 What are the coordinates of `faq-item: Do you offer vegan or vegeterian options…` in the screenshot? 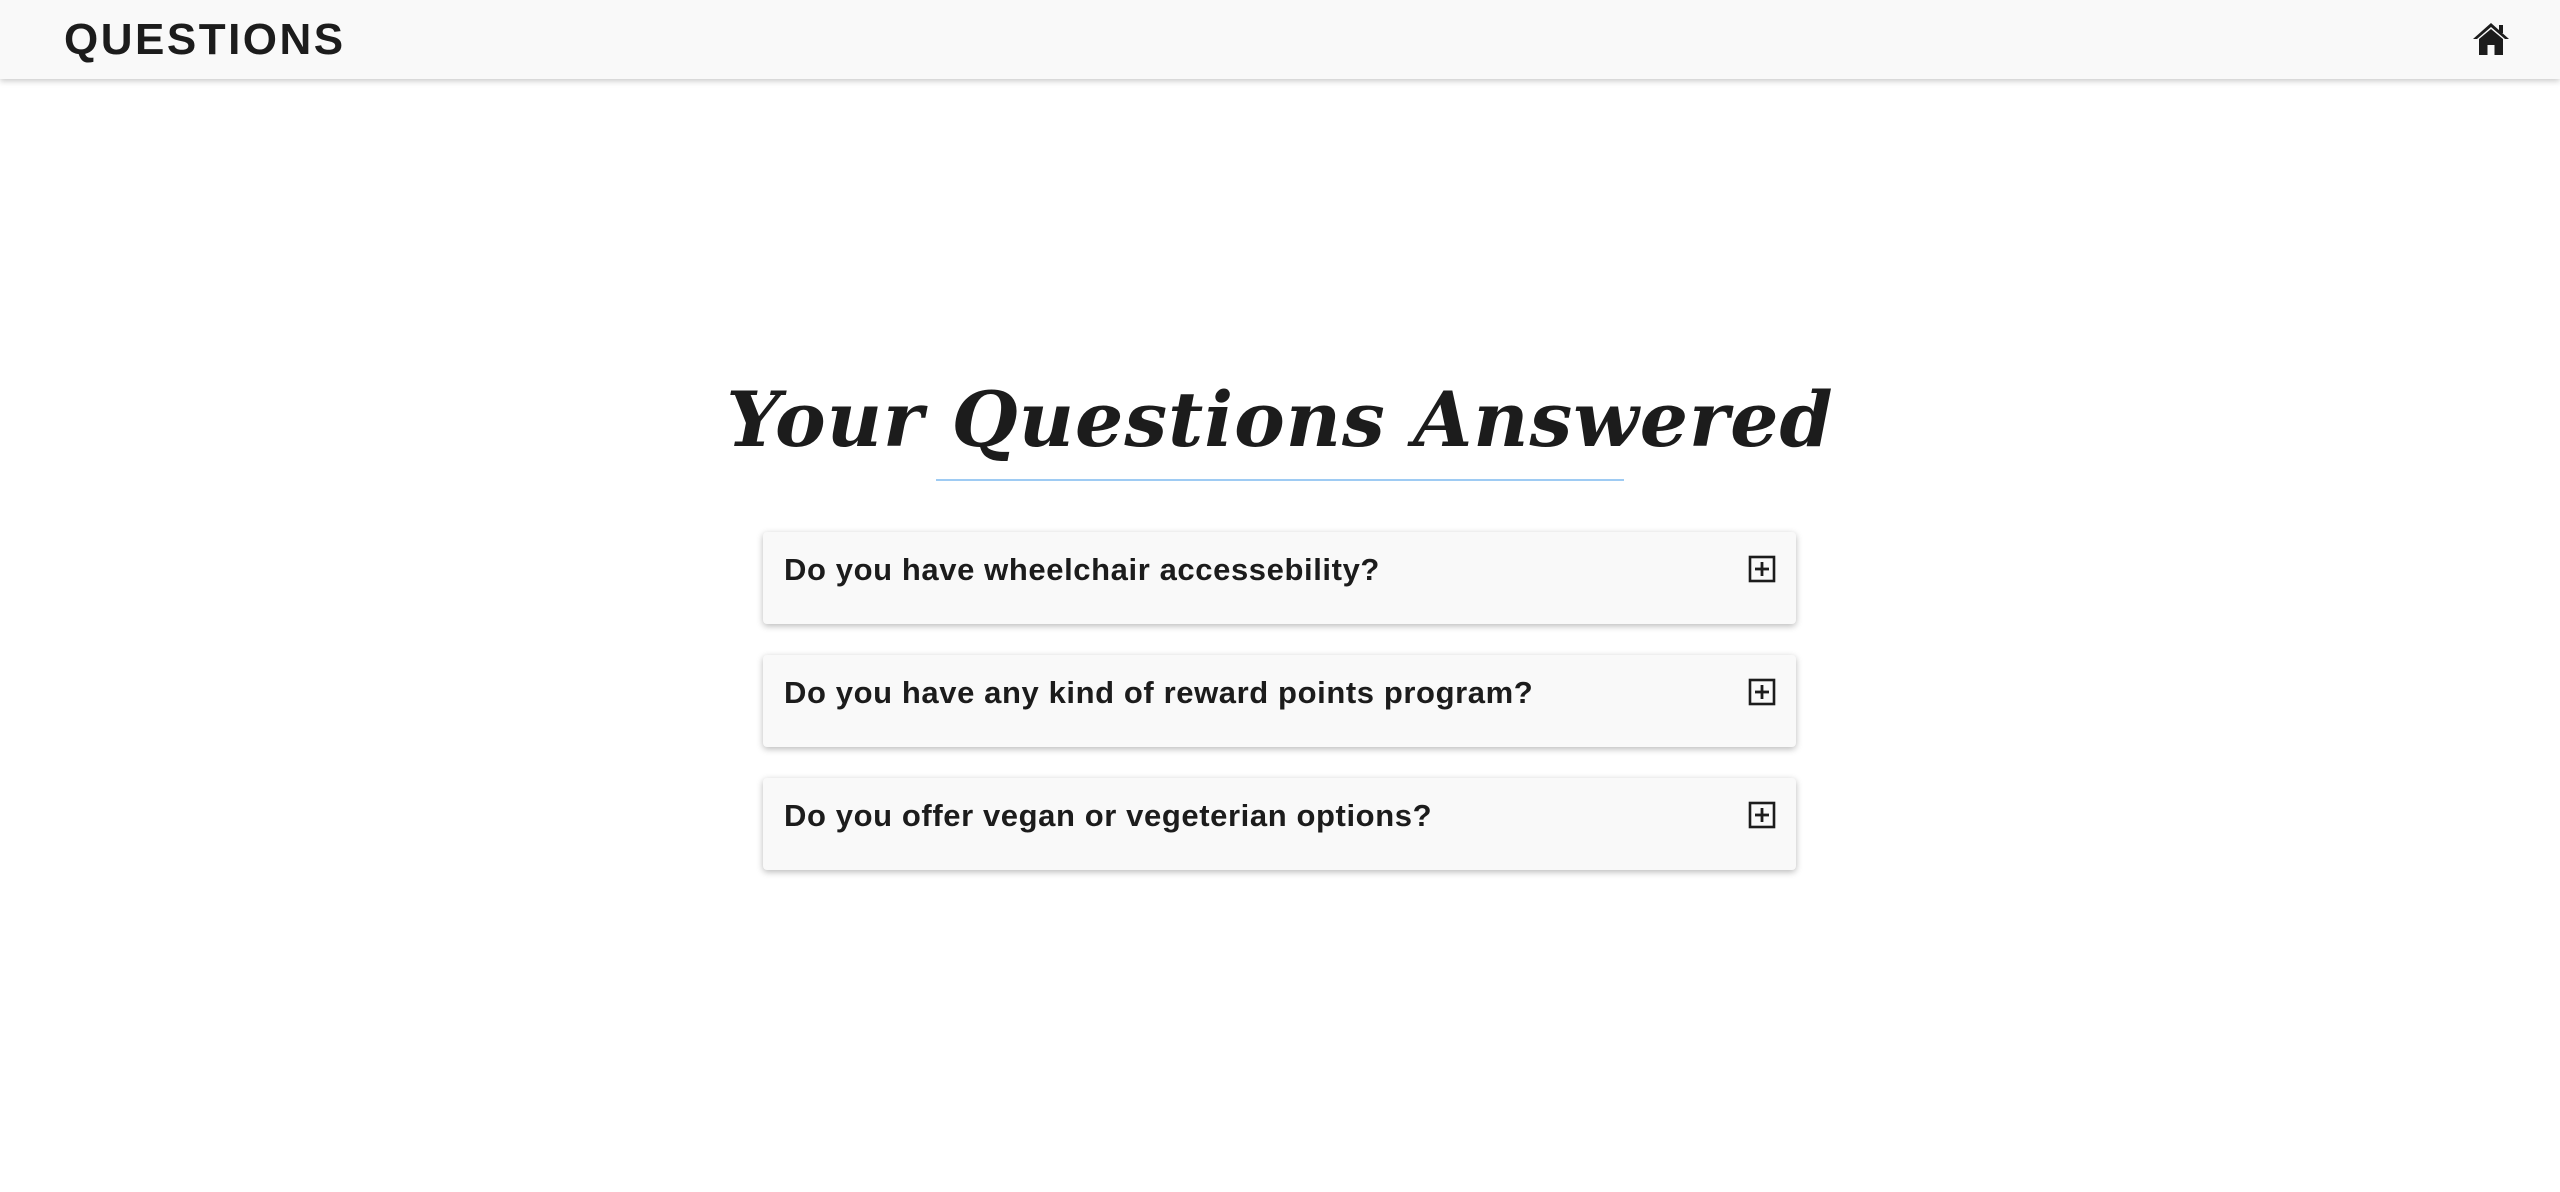 It's located at (1279, 824).